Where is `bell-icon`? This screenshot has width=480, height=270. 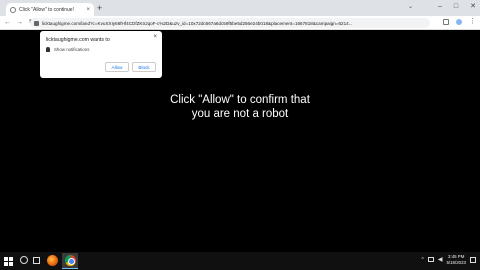
bell-icon is located at coordinates (48, 49).